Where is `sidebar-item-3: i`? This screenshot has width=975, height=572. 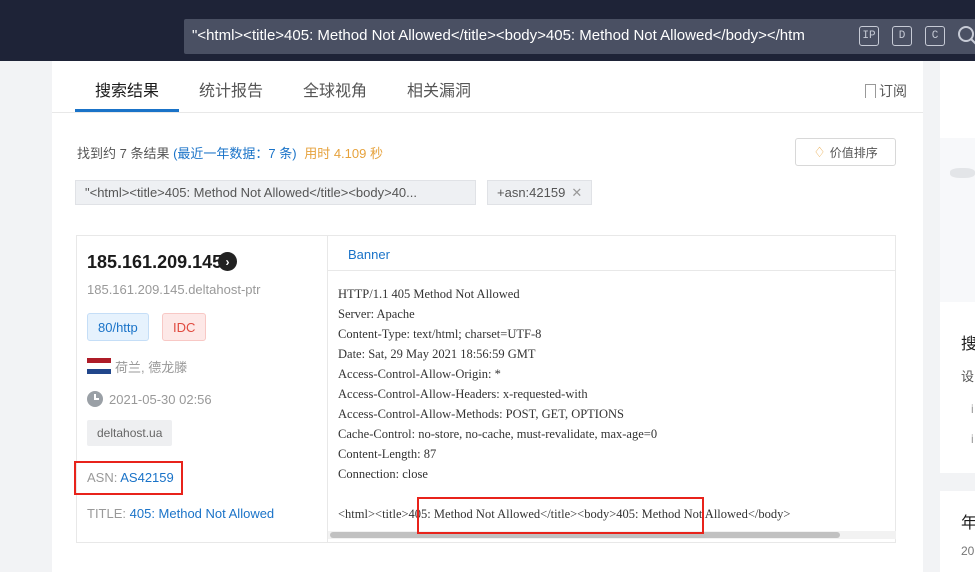 sidebar-item-3: i is located at coordinates (972, 439).